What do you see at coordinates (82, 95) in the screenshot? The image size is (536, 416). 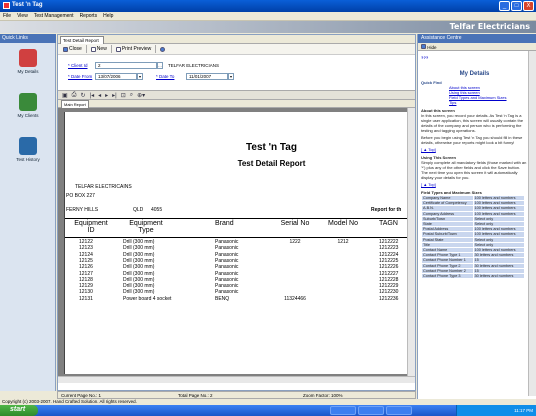 I see `refresh-icon: ↻` at bounding box center [82, 95].